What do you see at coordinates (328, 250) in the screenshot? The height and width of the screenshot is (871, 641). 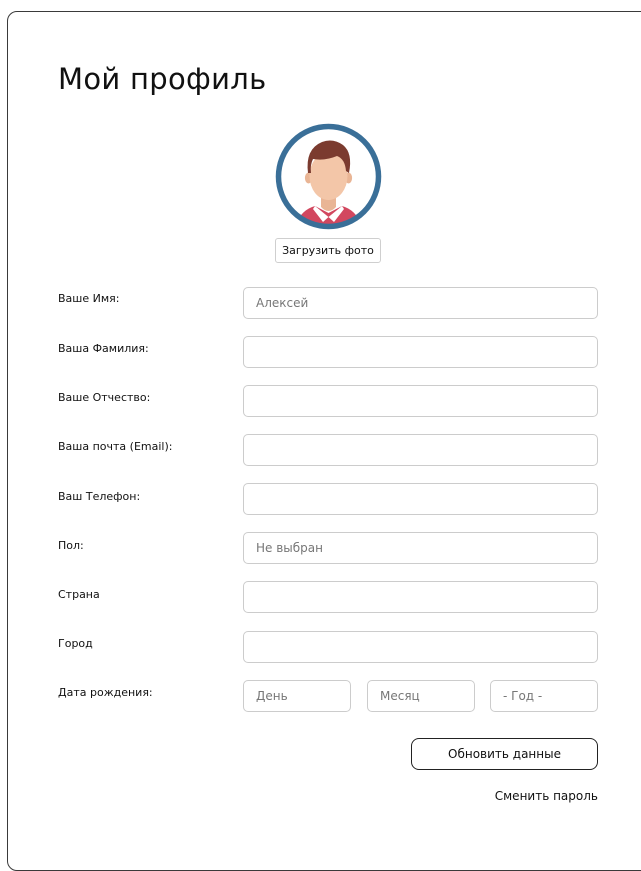 I see `upload-photo-button: Загрузить фото` at bounding box center [328, 250].